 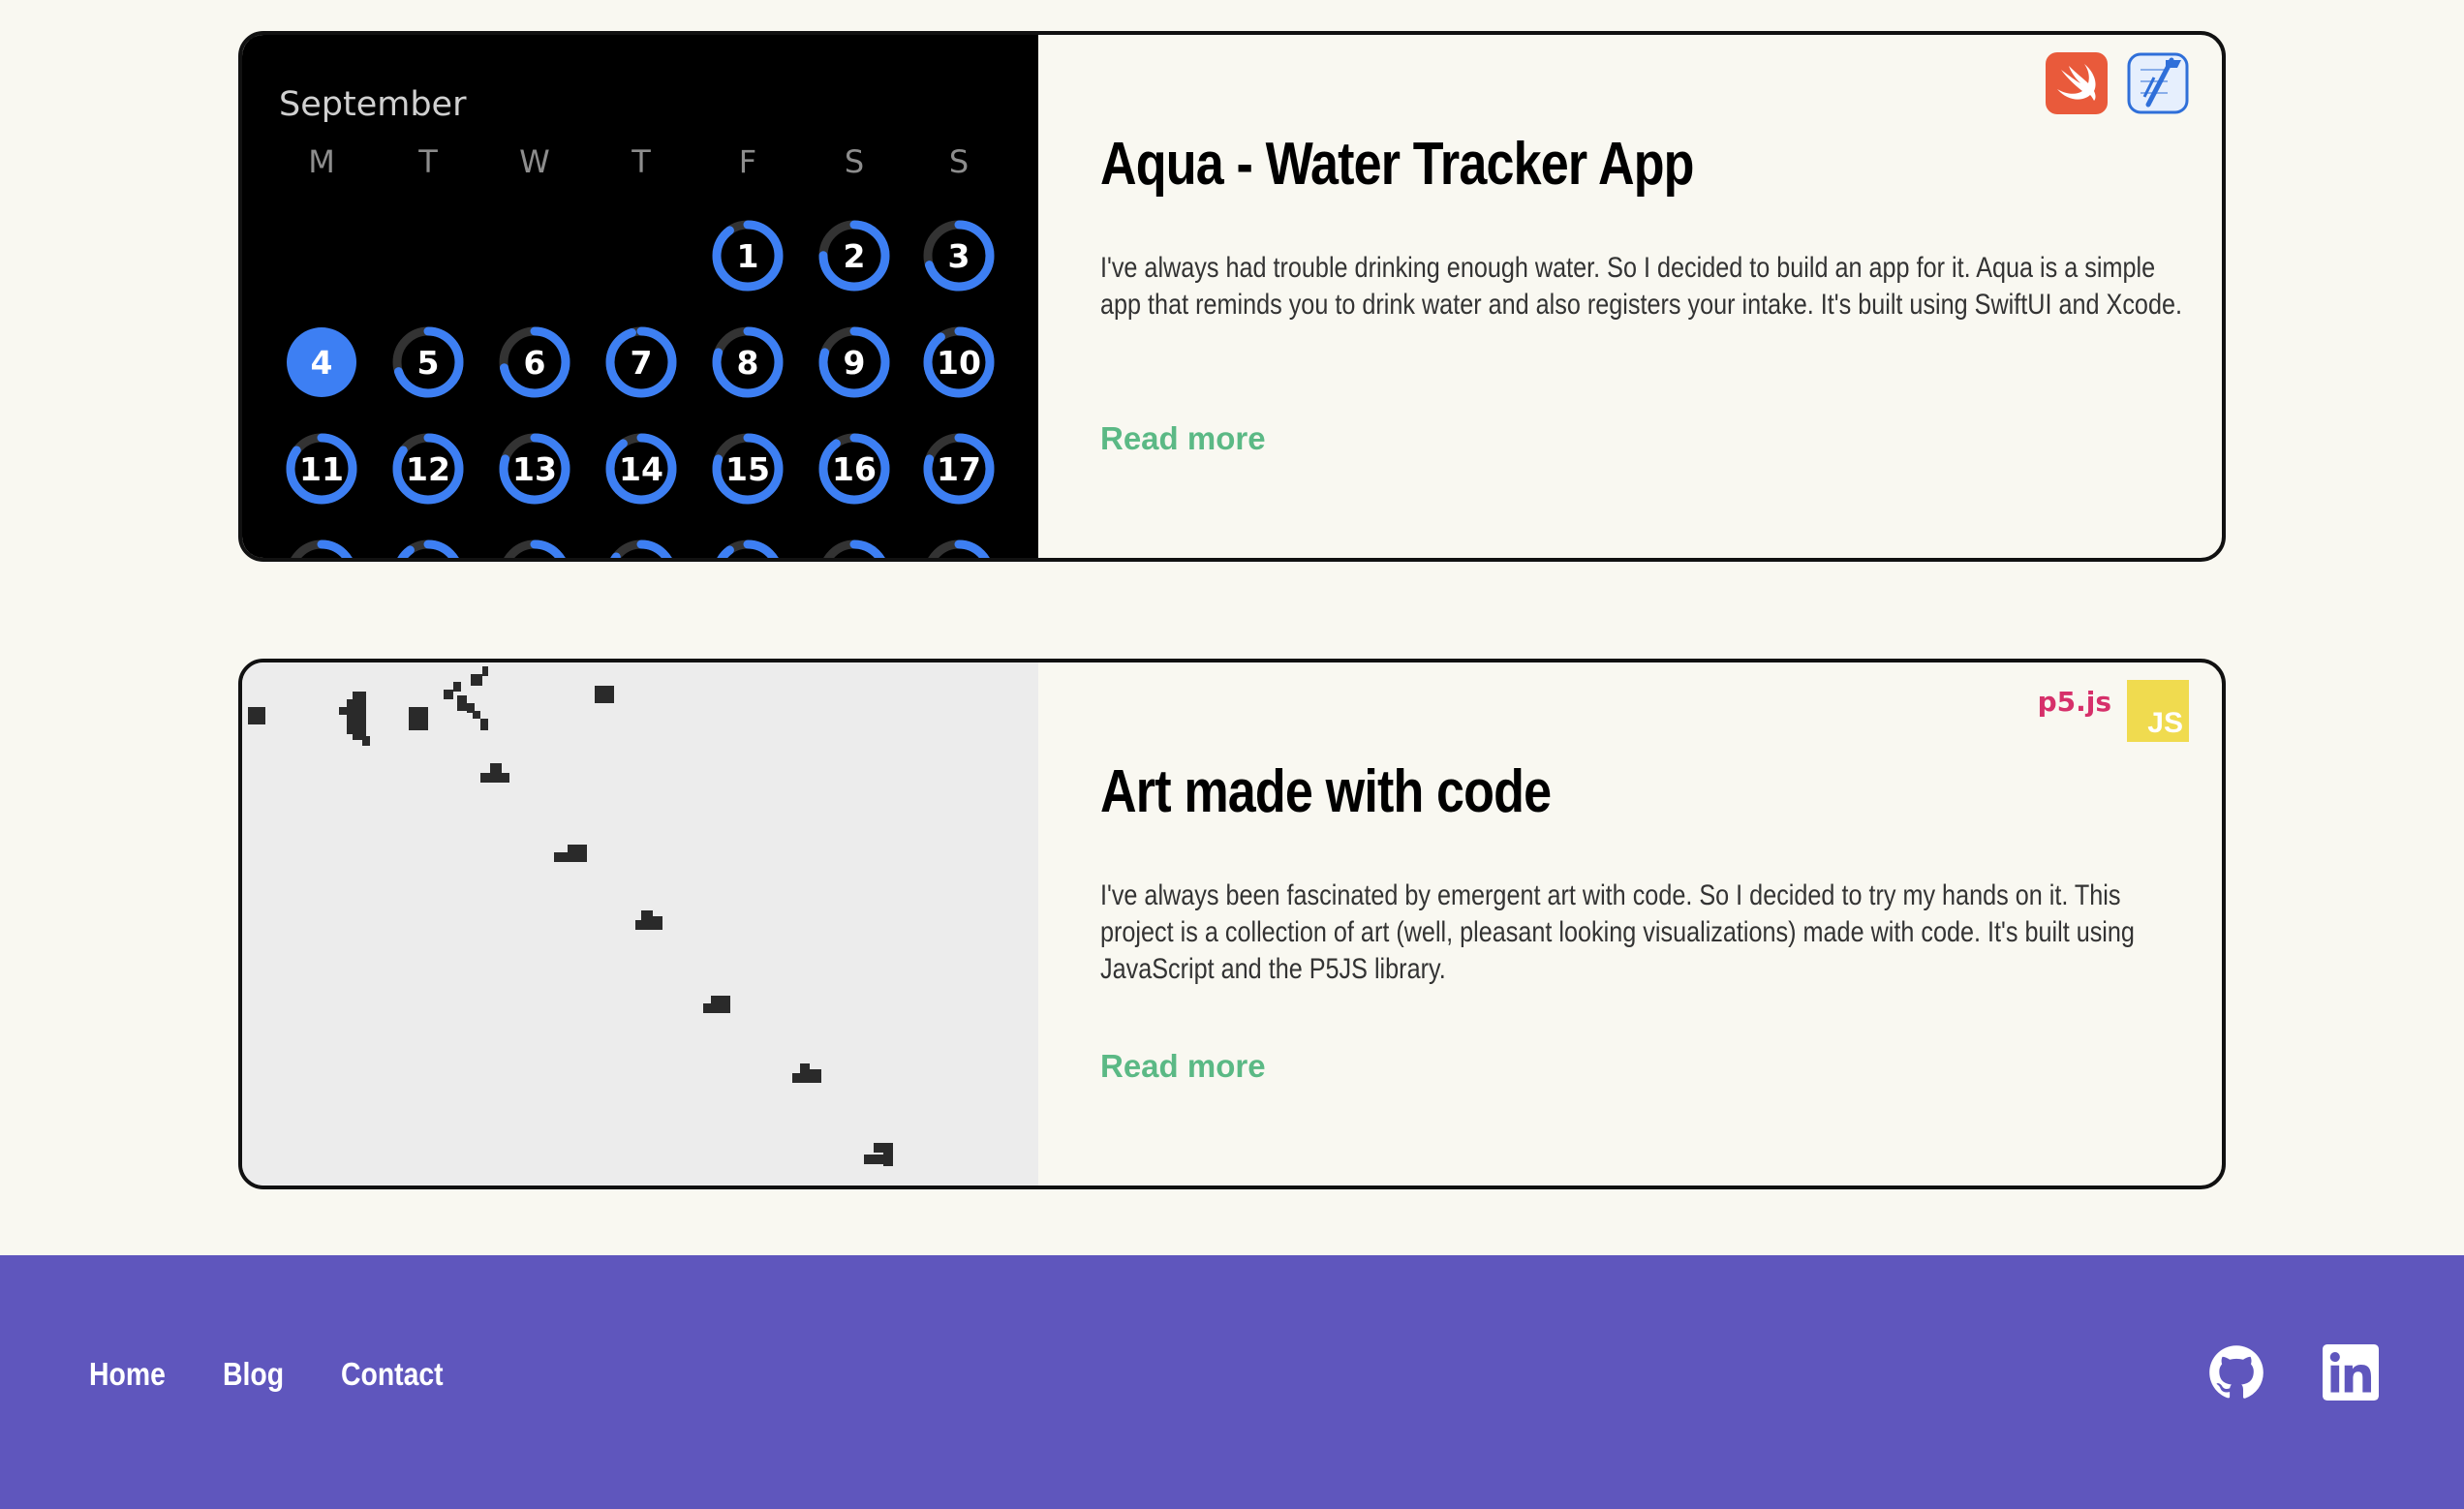 I want to click on svg-text: 18, so click(x=322, y=559).